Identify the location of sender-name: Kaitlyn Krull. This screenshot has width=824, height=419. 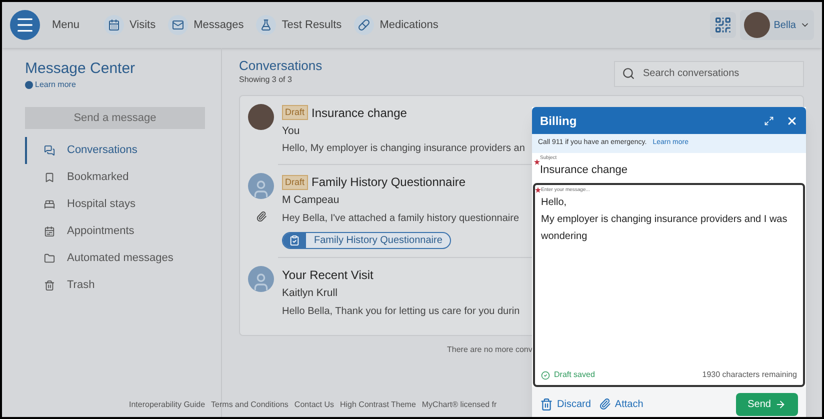
(310, 293).